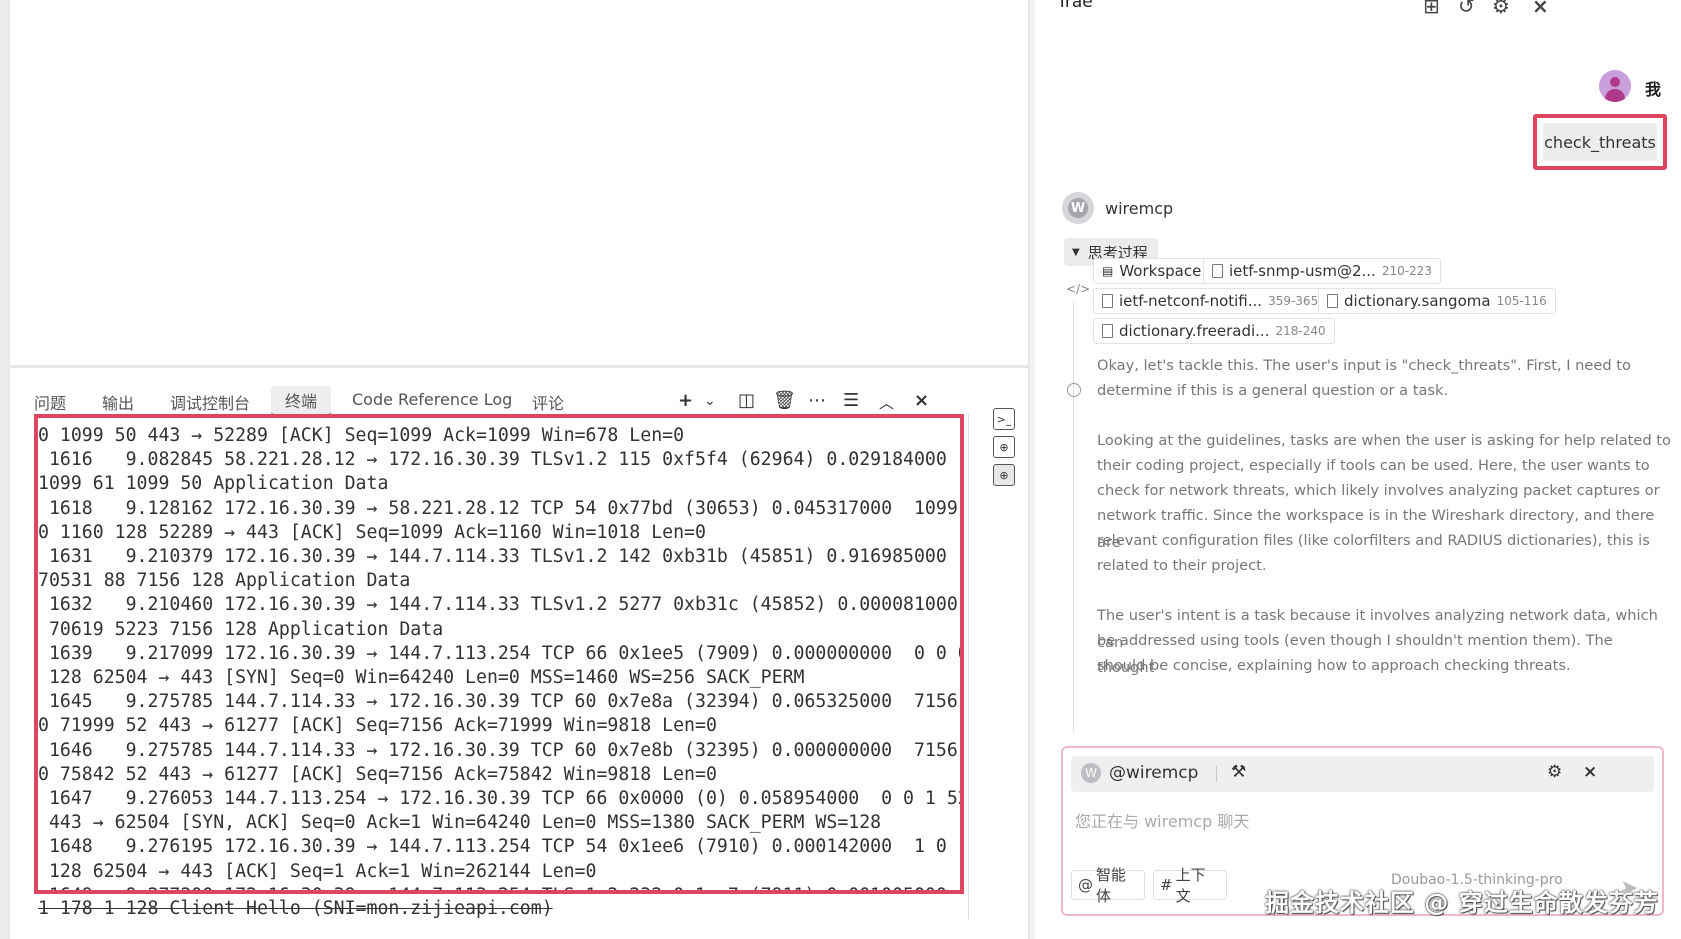  What do you see at coordinates (1111, 885) in the screenshot?
I see `agent-pill-label: 智能体` at bounding box center [1111, 885].